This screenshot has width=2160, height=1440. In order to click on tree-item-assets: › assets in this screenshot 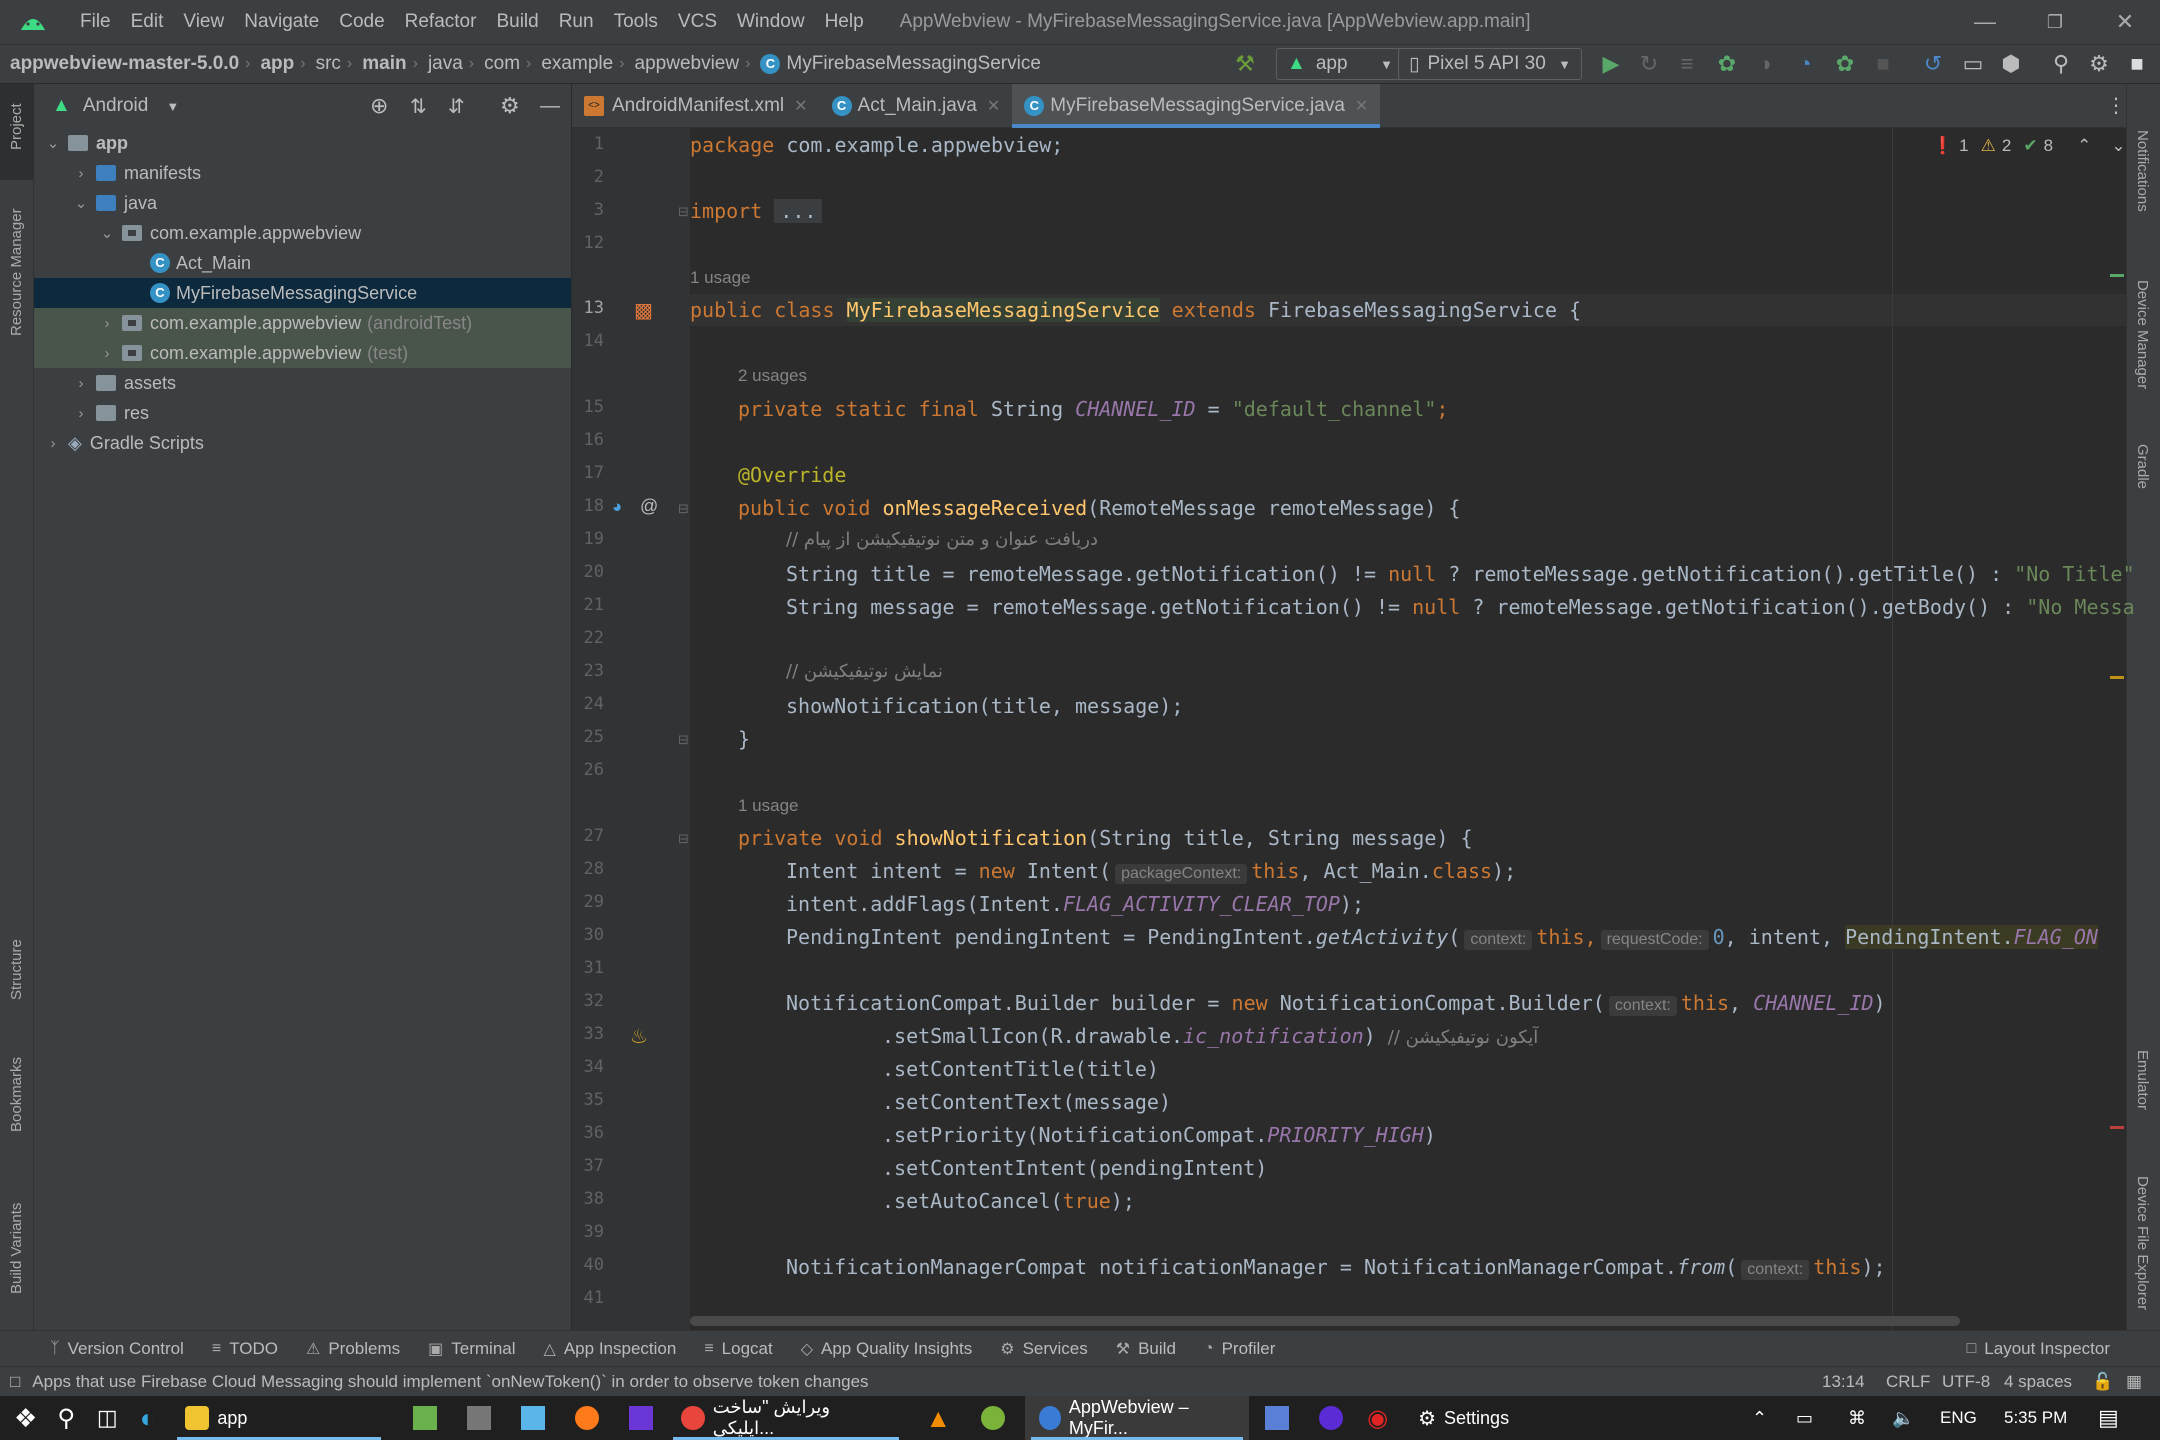, I will do `click(302, 383)`.